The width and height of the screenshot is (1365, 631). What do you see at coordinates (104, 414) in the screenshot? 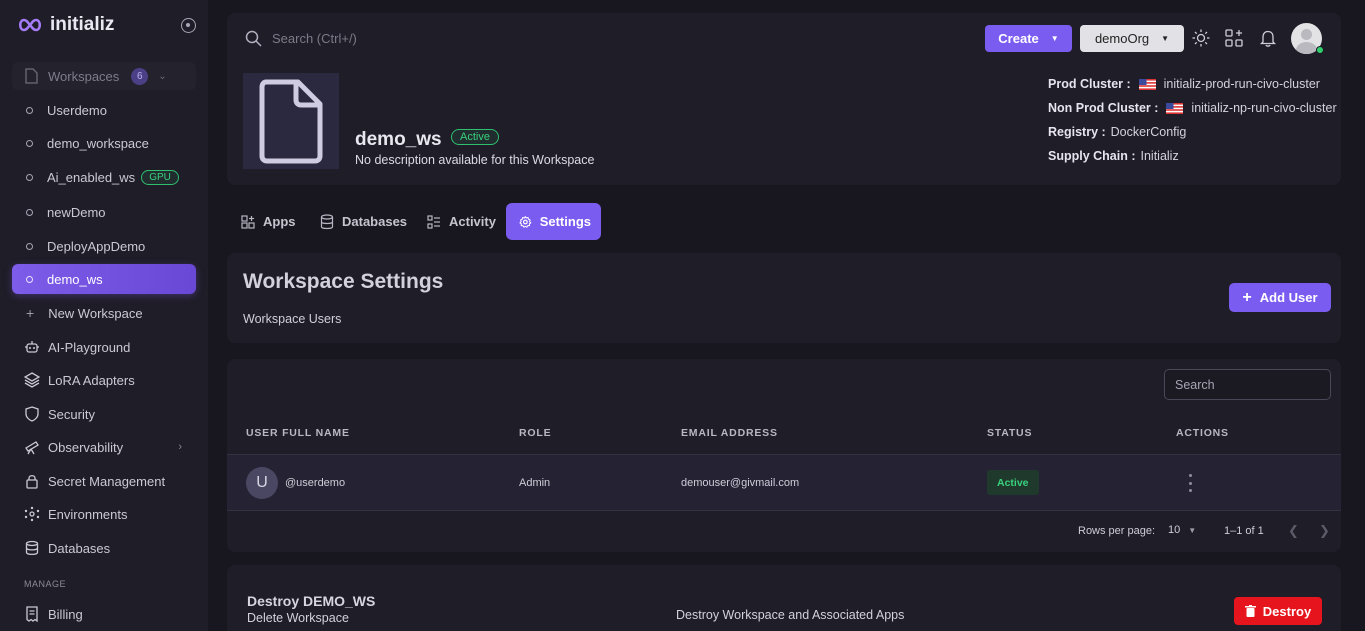
I see `sidebar-item-security: Security` at bounding box center [104, 414].